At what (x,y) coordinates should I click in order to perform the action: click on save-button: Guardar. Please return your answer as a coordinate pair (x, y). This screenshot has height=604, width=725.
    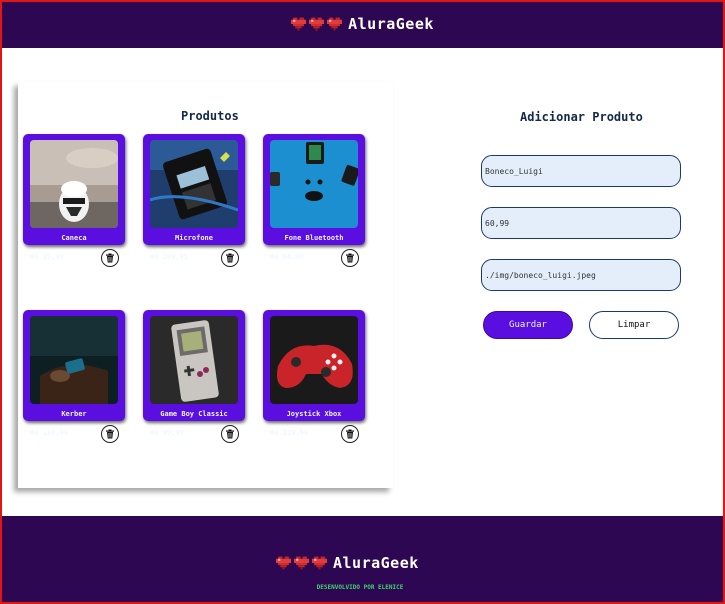
    Looking at the image, I should click on (528, 325).